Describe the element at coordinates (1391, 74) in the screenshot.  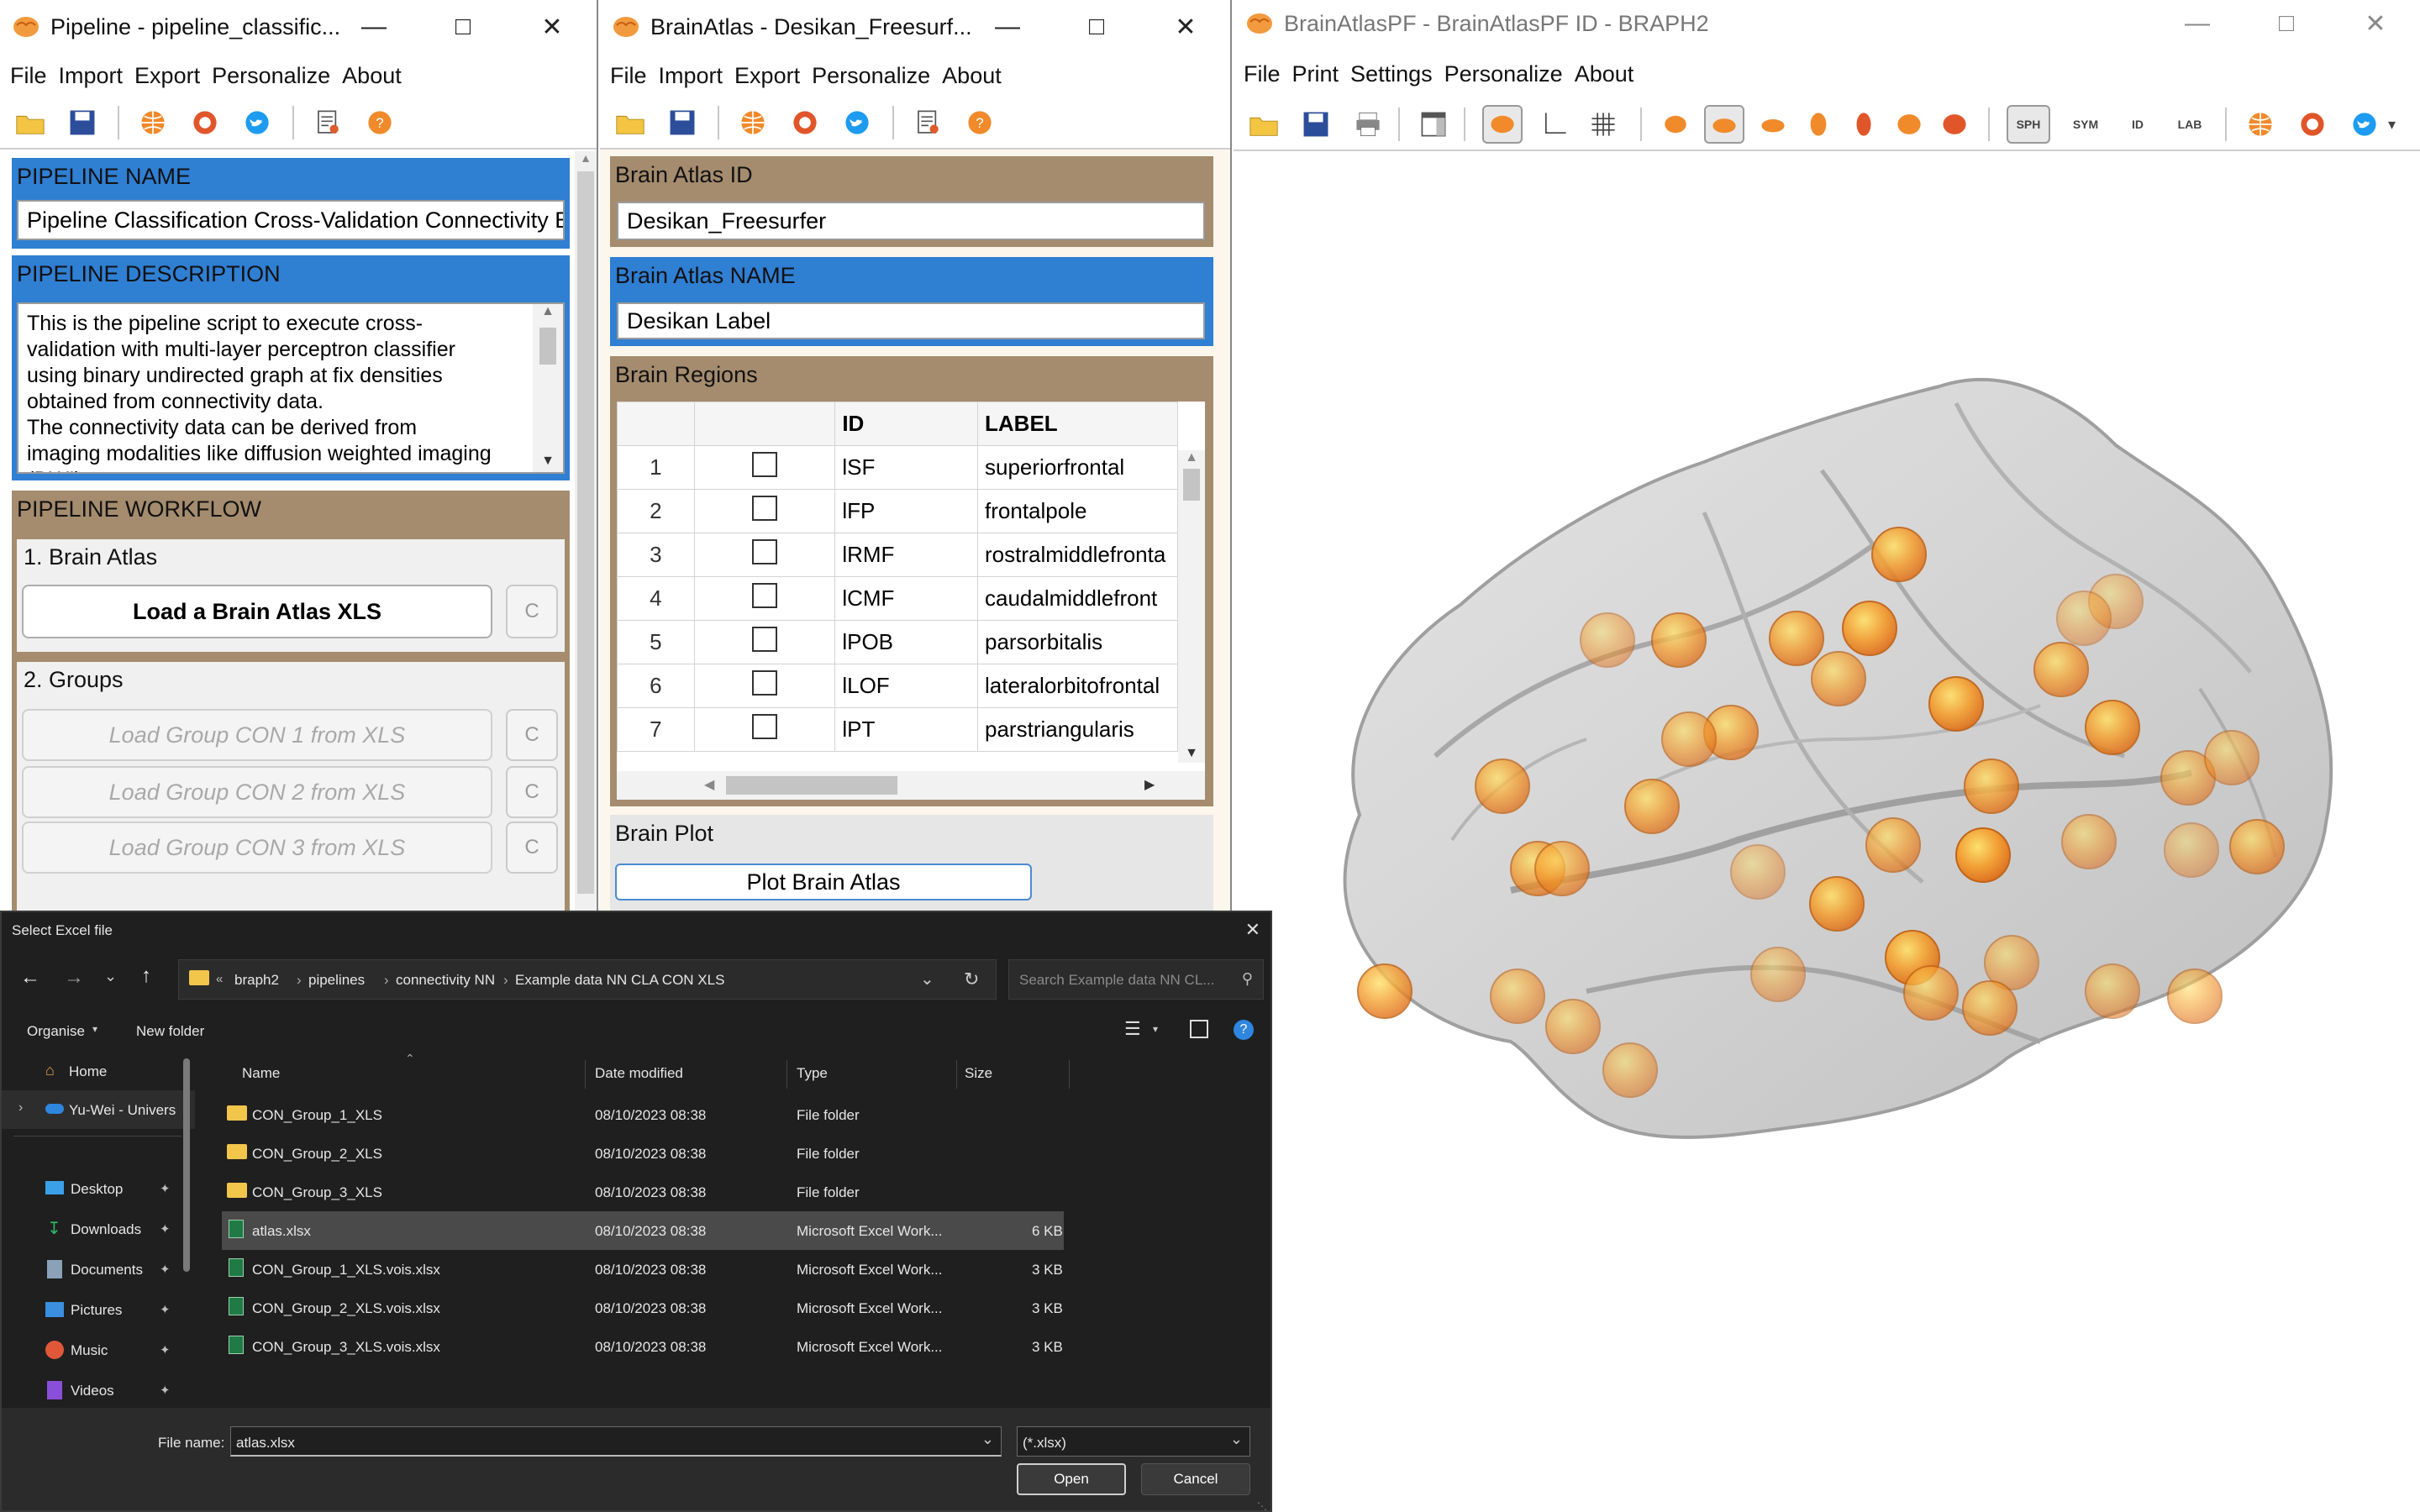
I see `menu-settings: Settings` at that location.